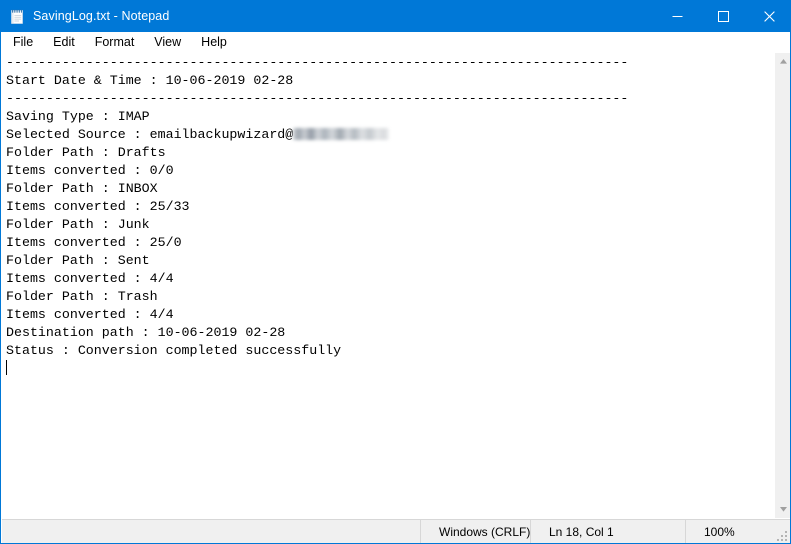 Image resolution: width=791 pixels, height=544 pixels. What do you see at coordinates (782, 535) in the screenshot?
I see `resize-grip-icon` at bounding box center [782, 535].